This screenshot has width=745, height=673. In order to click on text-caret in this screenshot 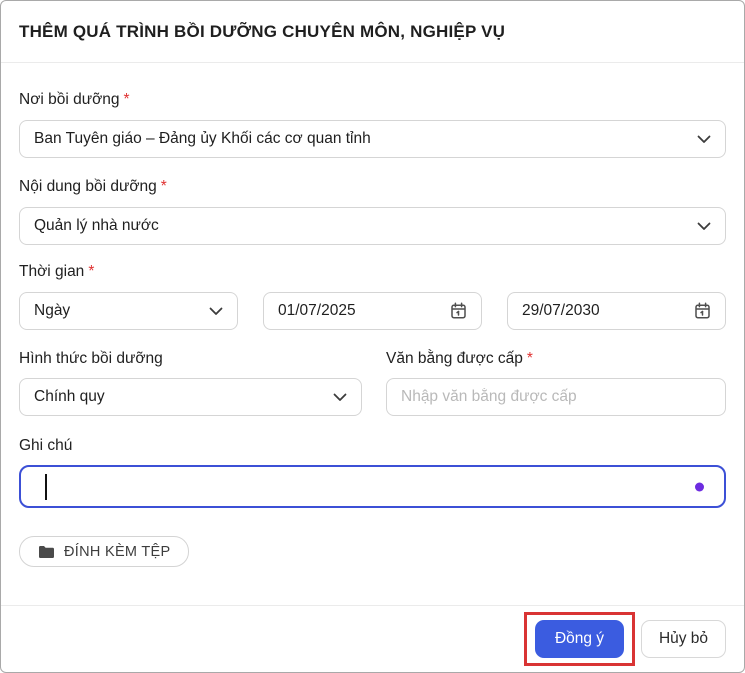, I will do `click(46, 486)`.